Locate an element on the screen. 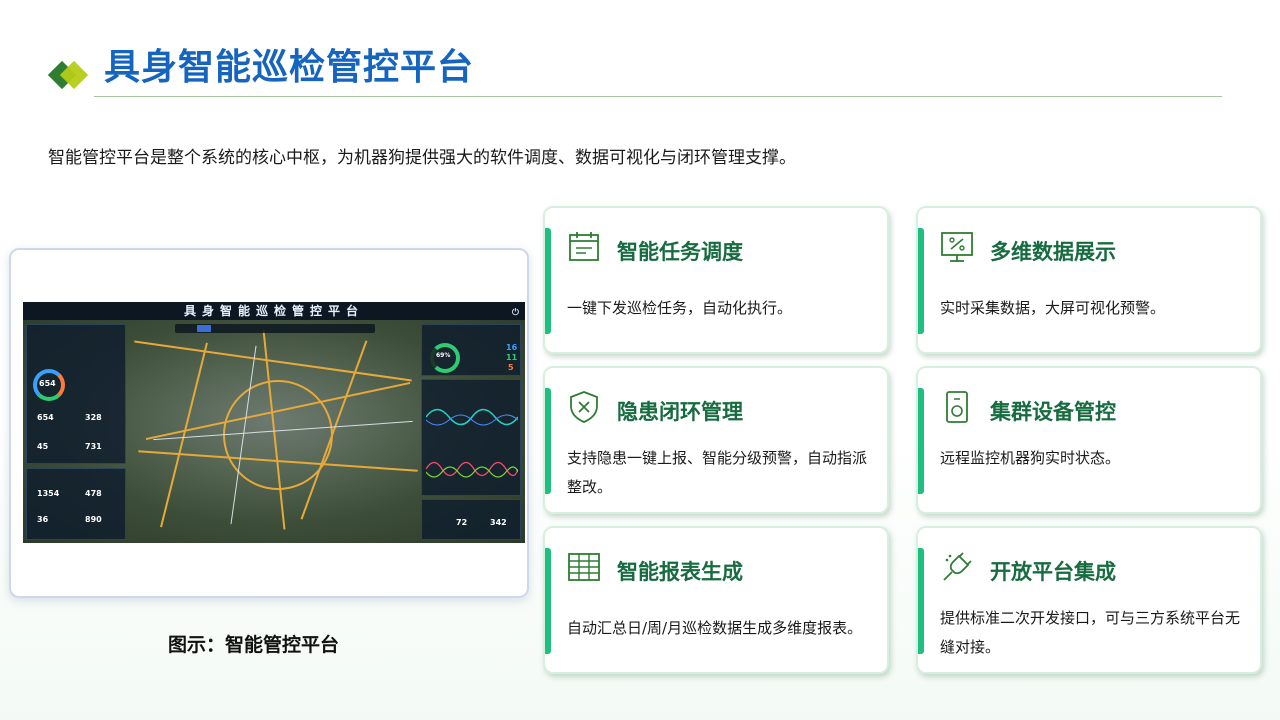  dashboard-left-panel: 654 654 328 45 731 is located at coordinates (76, 394).